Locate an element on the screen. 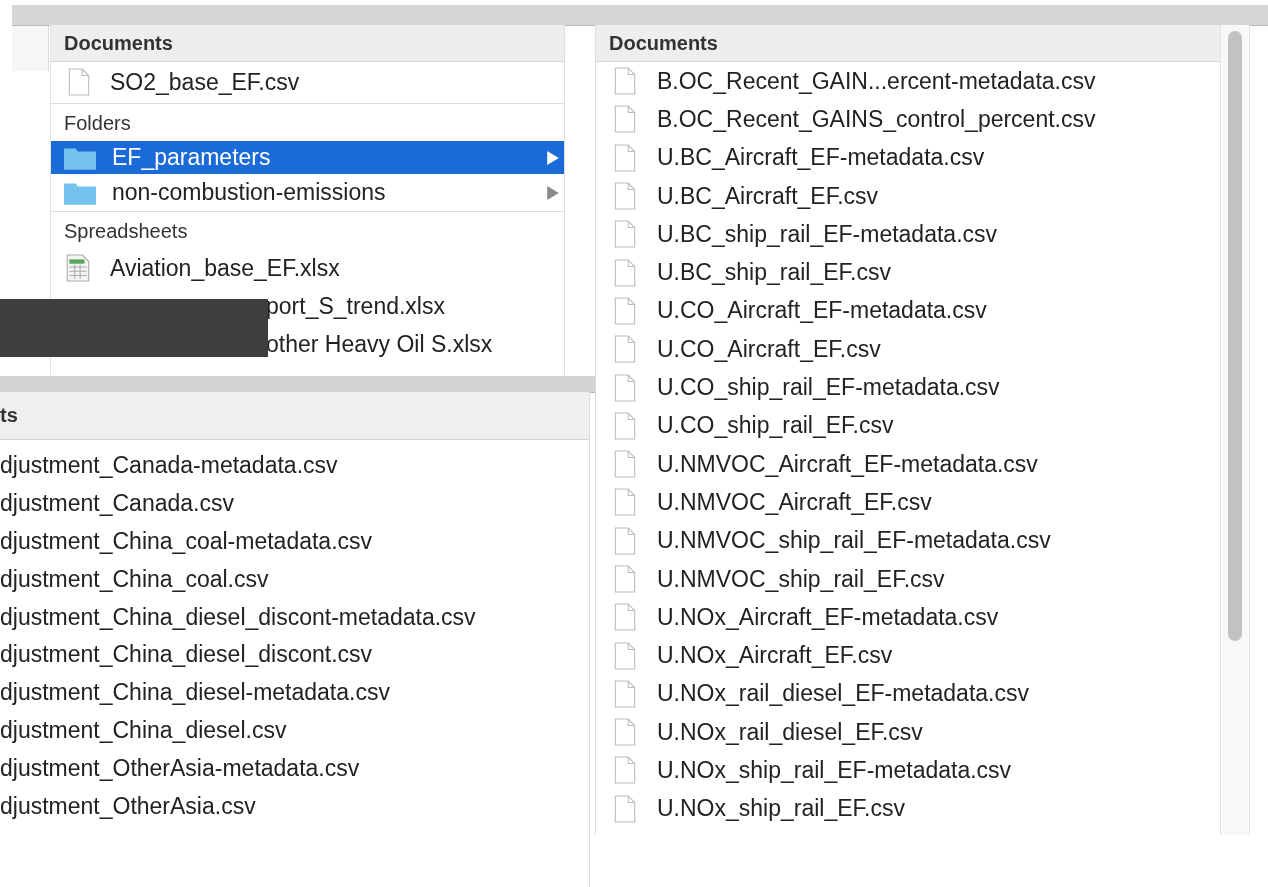  file-name: U.NMVOC_Aircraft_EF.csv is located at coordinates (794, 502).